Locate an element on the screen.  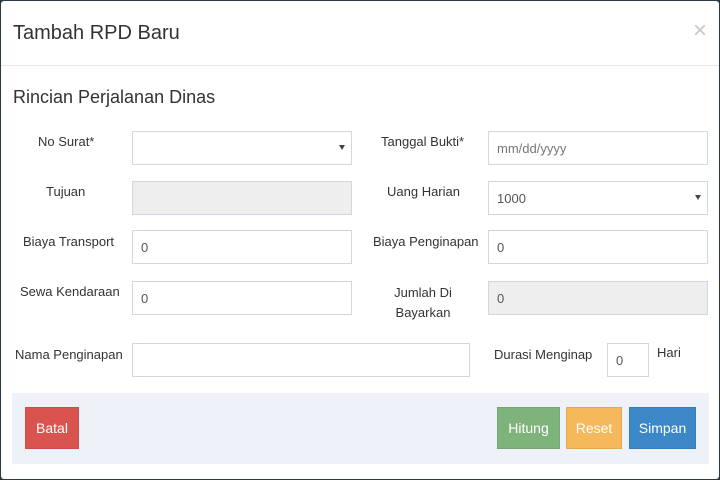
tanggal-bukti-input: mm/dd/yyyy is located at coordinates (598, 148).